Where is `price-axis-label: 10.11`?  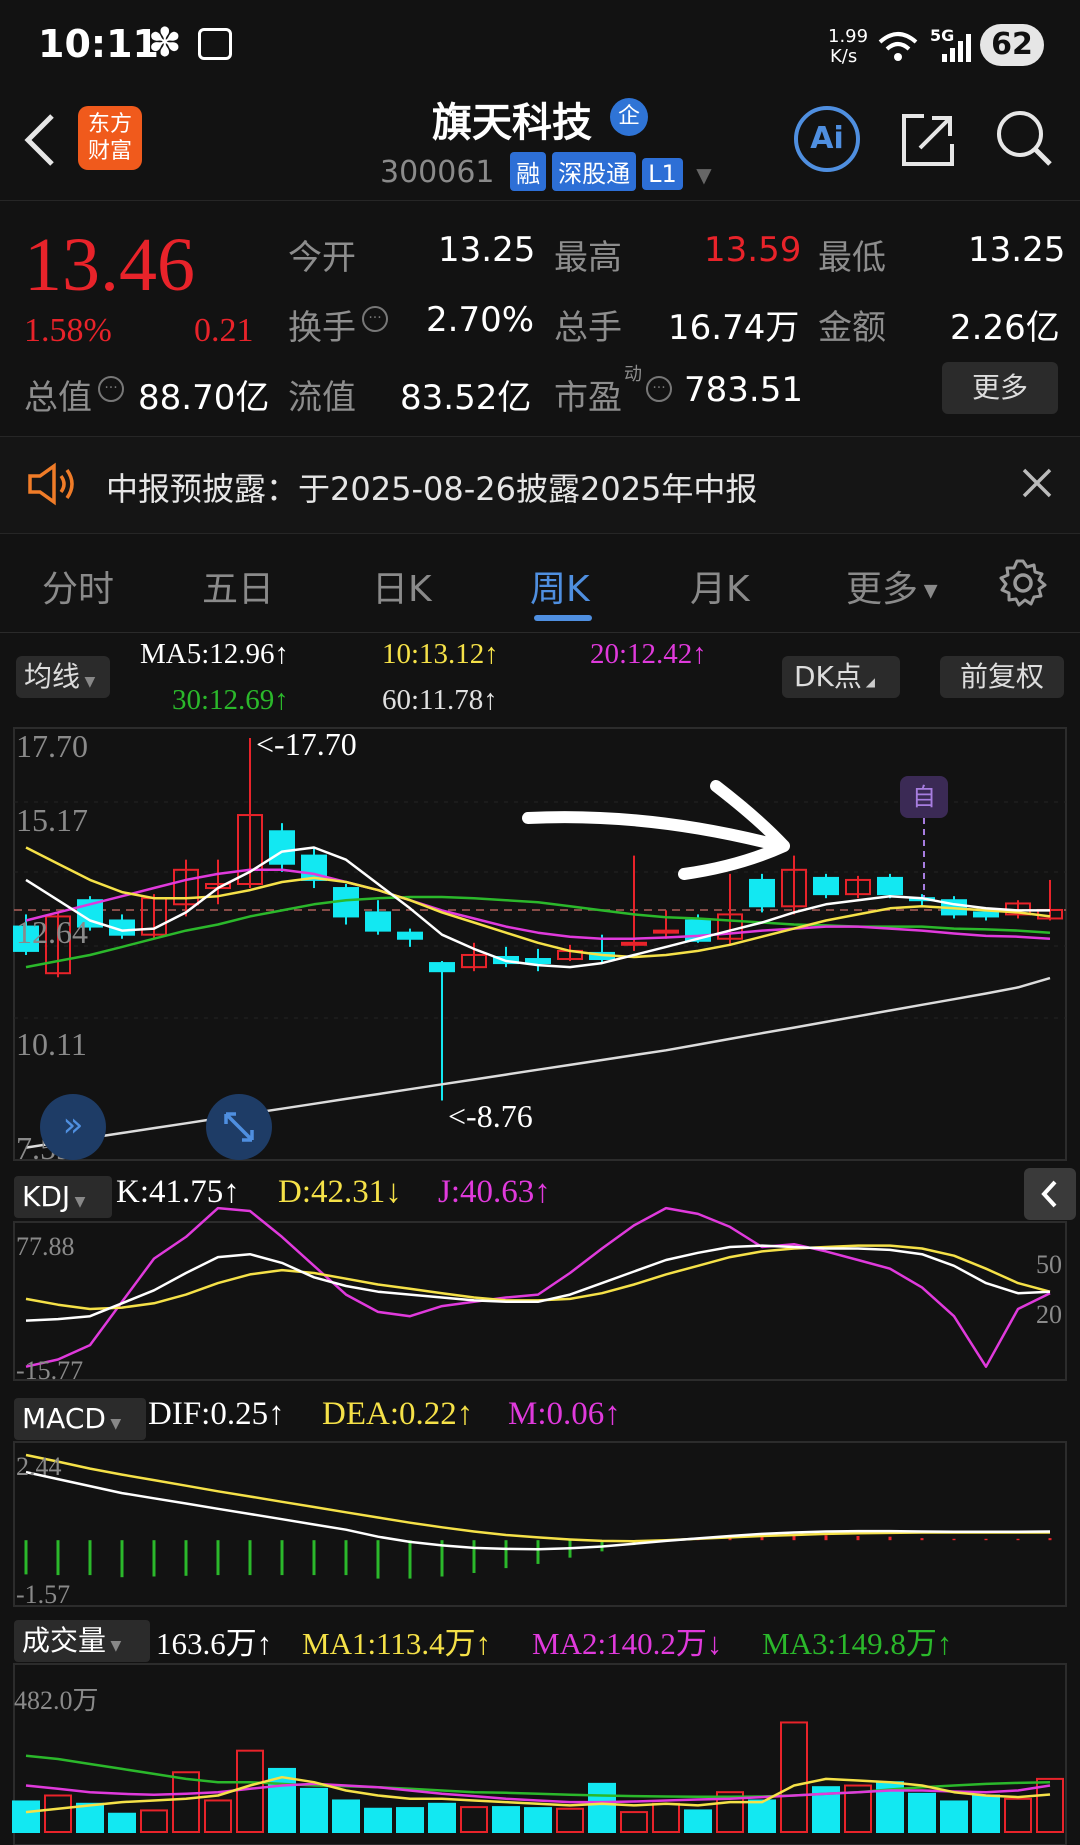
price-axis-label: 10.11 is located at coordinates (51, 1044).